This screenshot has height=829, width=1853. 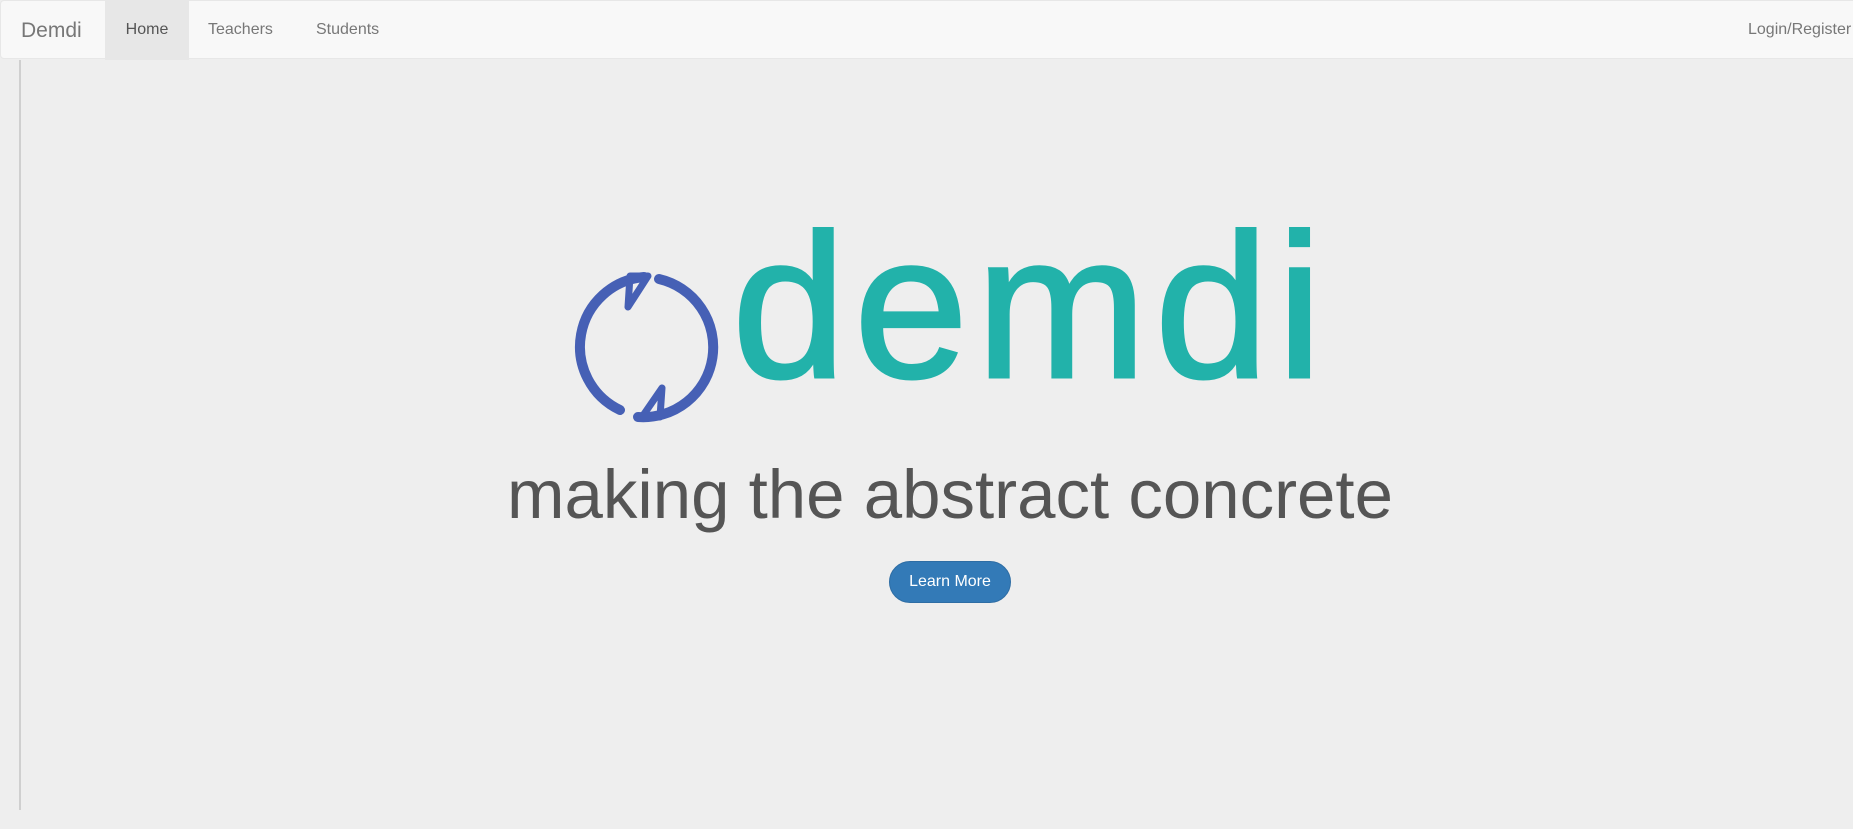 What do you see at coordinates (20, 435) in the screenshot?
I see `left-border-divider` at bounding box center [20, 435].